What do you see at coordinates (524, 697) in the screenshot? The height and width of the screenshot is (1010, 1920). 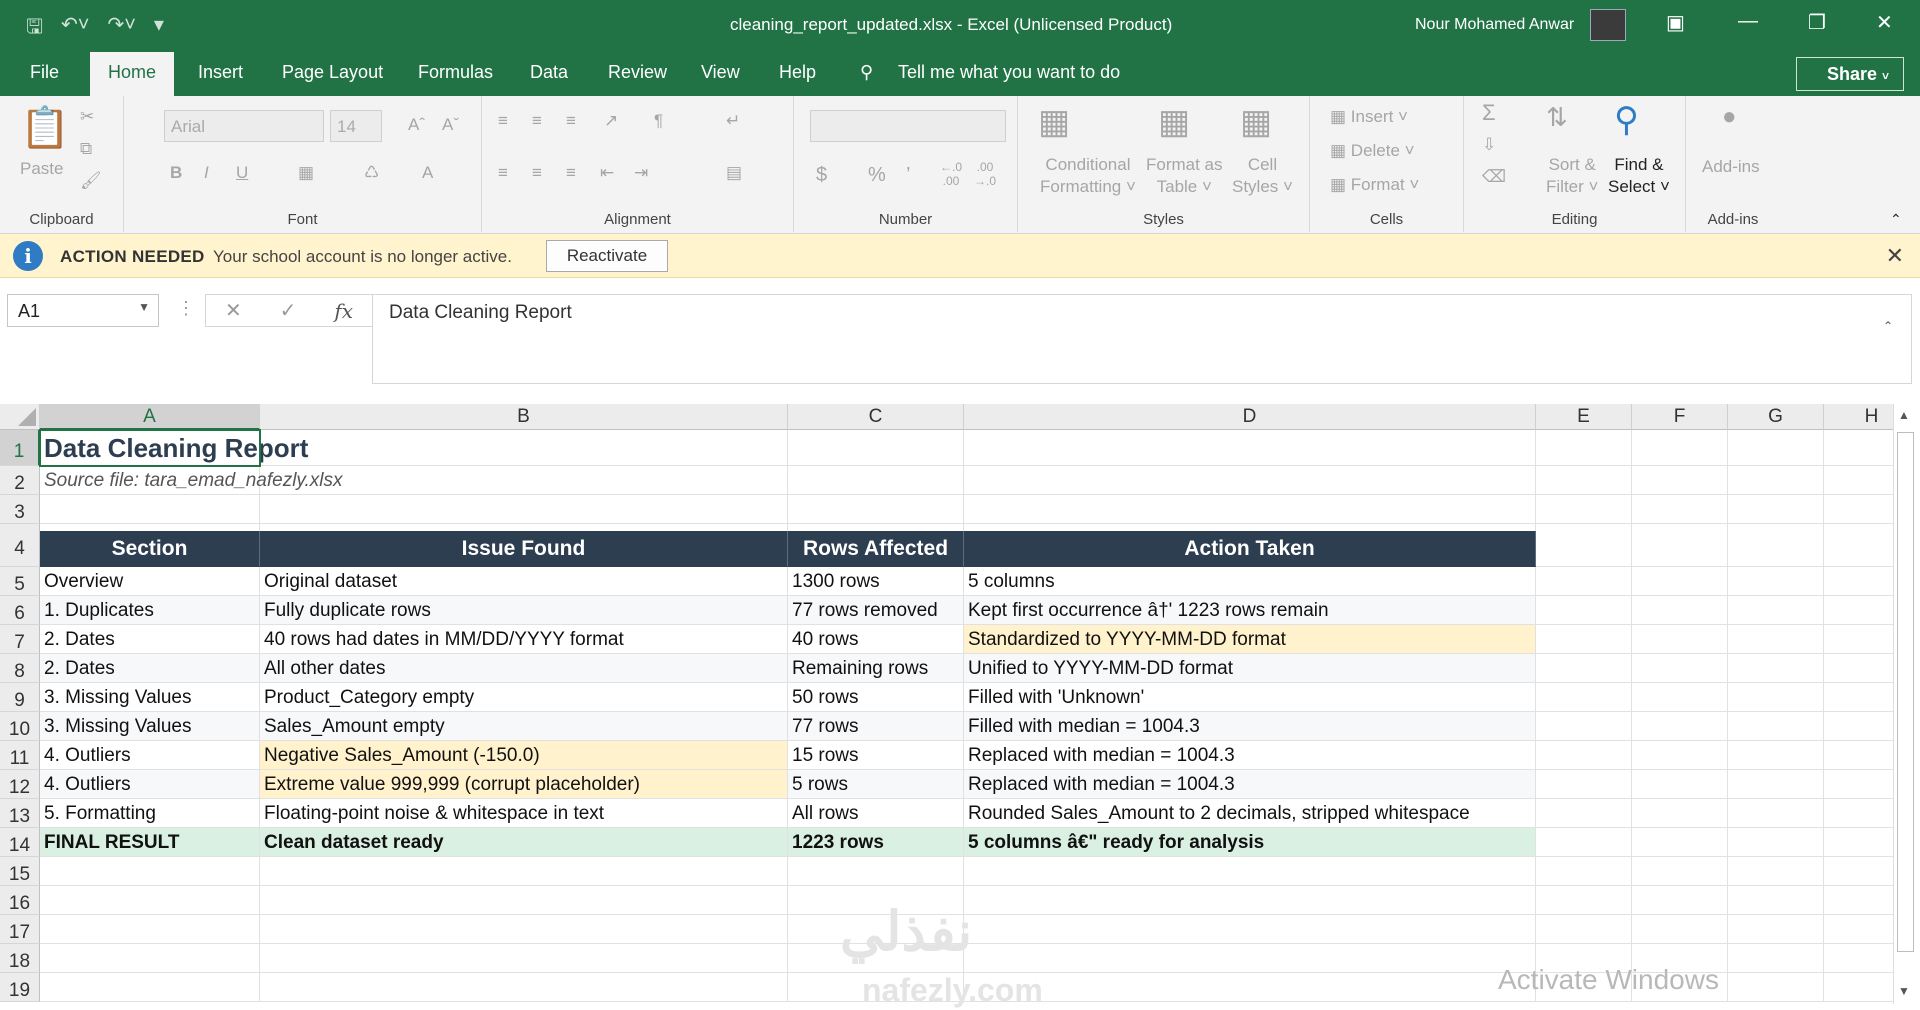 I see `table-data-cell: Product_Category empty` at bounding box center [524, 697].